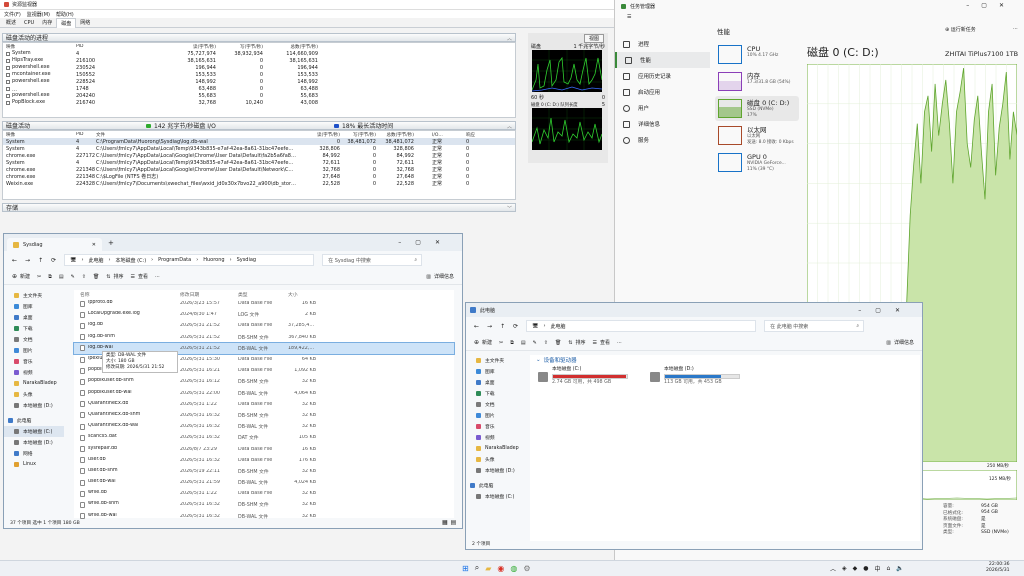 This screenshot has height=576, width=1024. I want to click on breadcrumb-item: 此电脑, so click(95, 260).